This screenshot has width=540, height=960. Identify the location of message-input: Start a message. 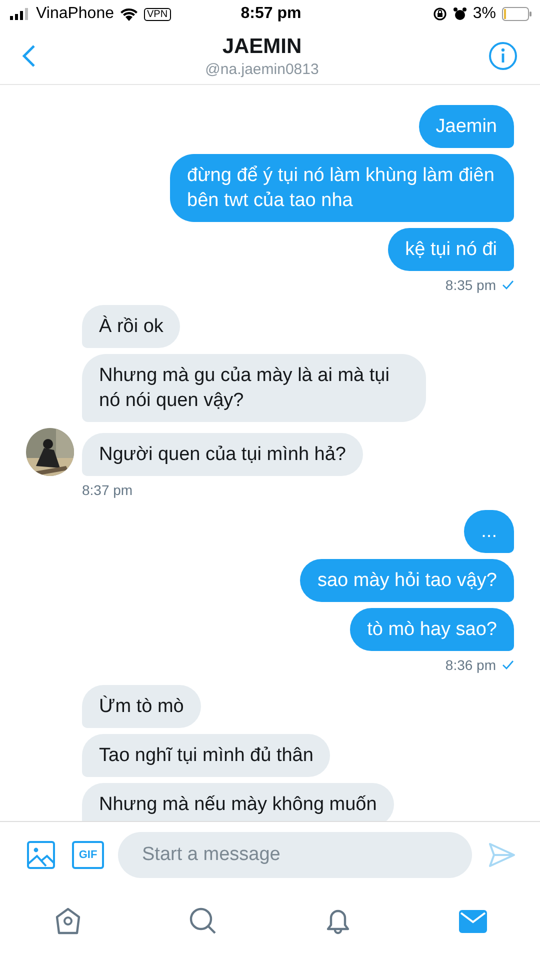
(295, 855).